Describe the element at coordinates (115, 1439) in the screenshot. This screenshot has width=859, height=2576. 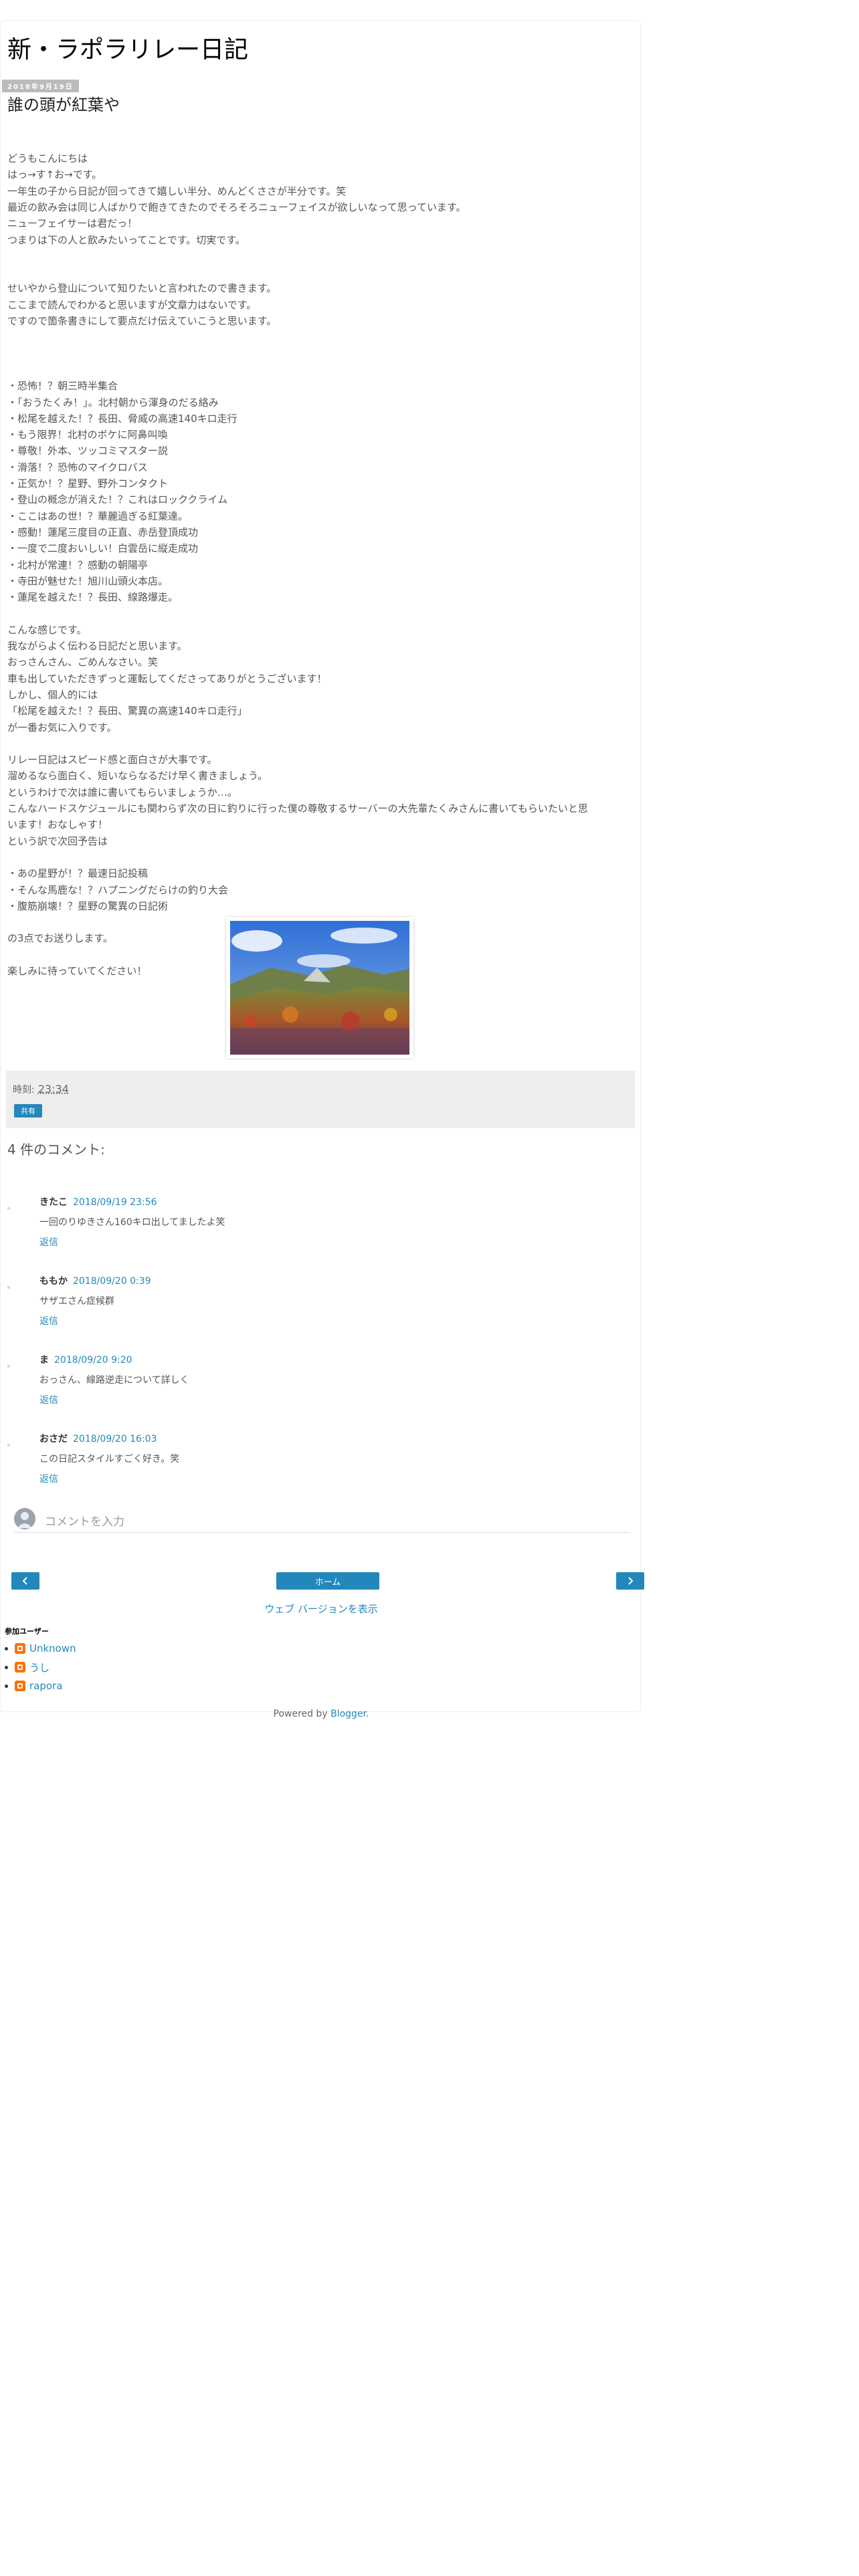
I see `comment-date-link: 2018/09/20 16:03` at that location.